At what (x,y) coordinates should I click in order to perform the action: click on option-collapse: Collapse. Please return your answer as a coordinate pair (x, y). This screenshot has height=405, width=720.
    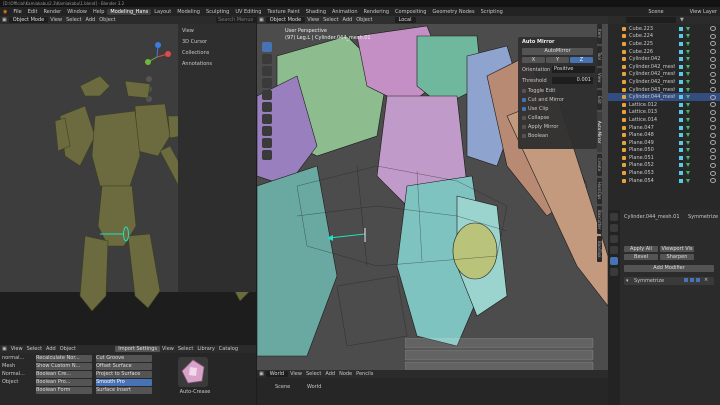
    Looking at the image, I should click on (535, 118).